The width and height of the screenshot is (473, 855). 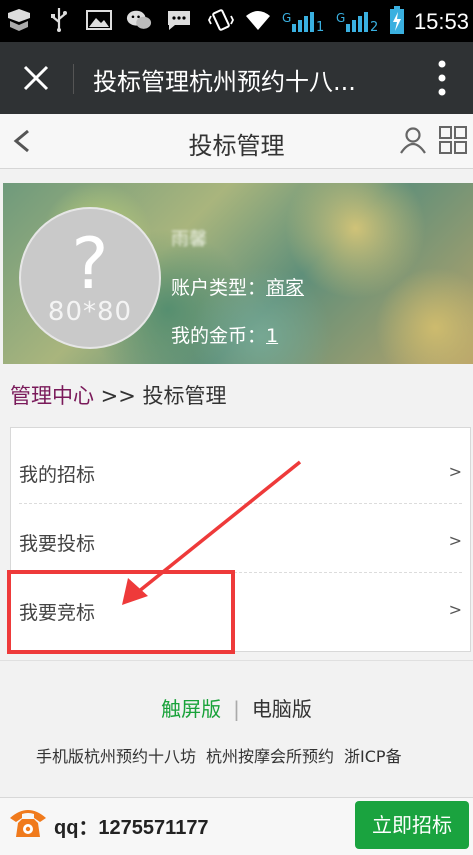 I want to click on pc-version-link: 电脑版, so click(x=282, y=709).